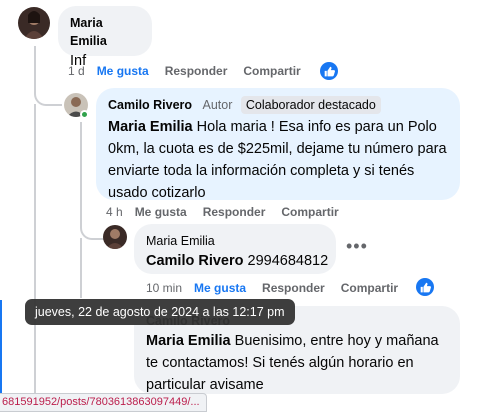 The height and width of the screenshot is (412, 491). I want to click on comment-actions: 1 d Me gusta Responder Compartir, so click(192, 71).